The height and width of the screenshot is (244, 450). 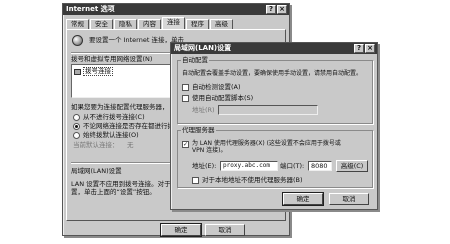 I want to click on current-default-label: 当前默认连接：, so click(x=96, y=145).